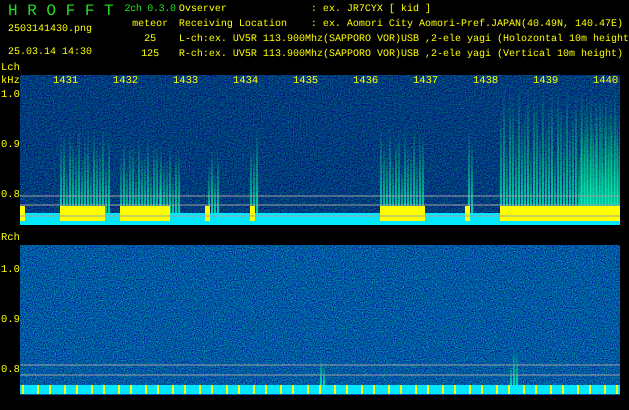 The height and width of the screenshot is (410, 629). What do you see at coordinates (425, 81) in the screenshot?
I see `time-label: 1437` at bounding box center [425, 81].